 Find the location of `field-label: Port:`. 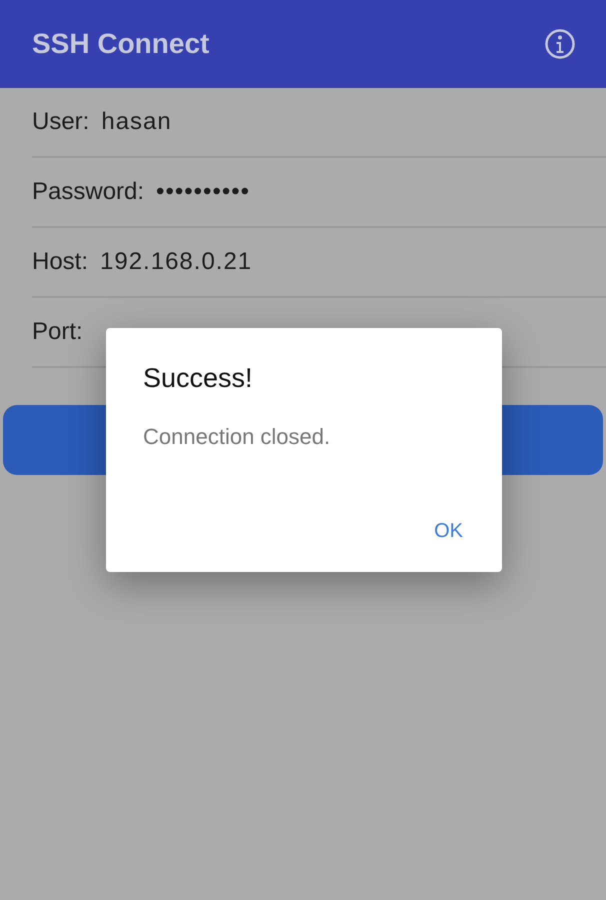

field-label: Port: is located at coordinates (57, 332).